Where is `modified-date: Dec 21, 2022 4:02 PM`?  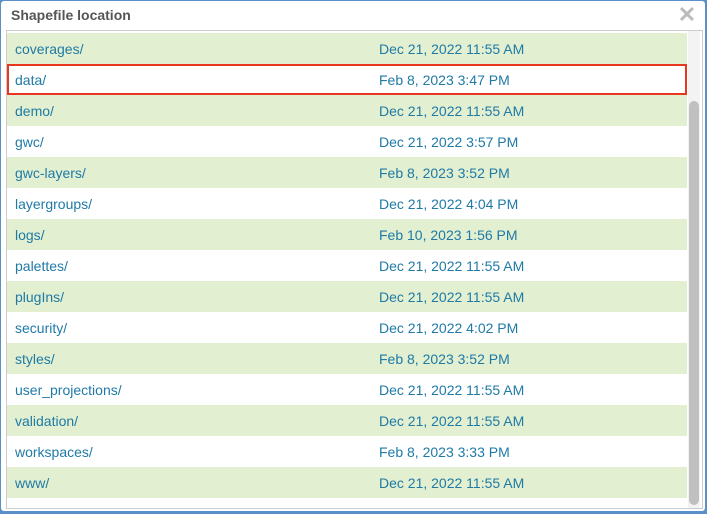
modified-date: Dec 21, 2022 4:02 PM is located at coordinates (449, 327).